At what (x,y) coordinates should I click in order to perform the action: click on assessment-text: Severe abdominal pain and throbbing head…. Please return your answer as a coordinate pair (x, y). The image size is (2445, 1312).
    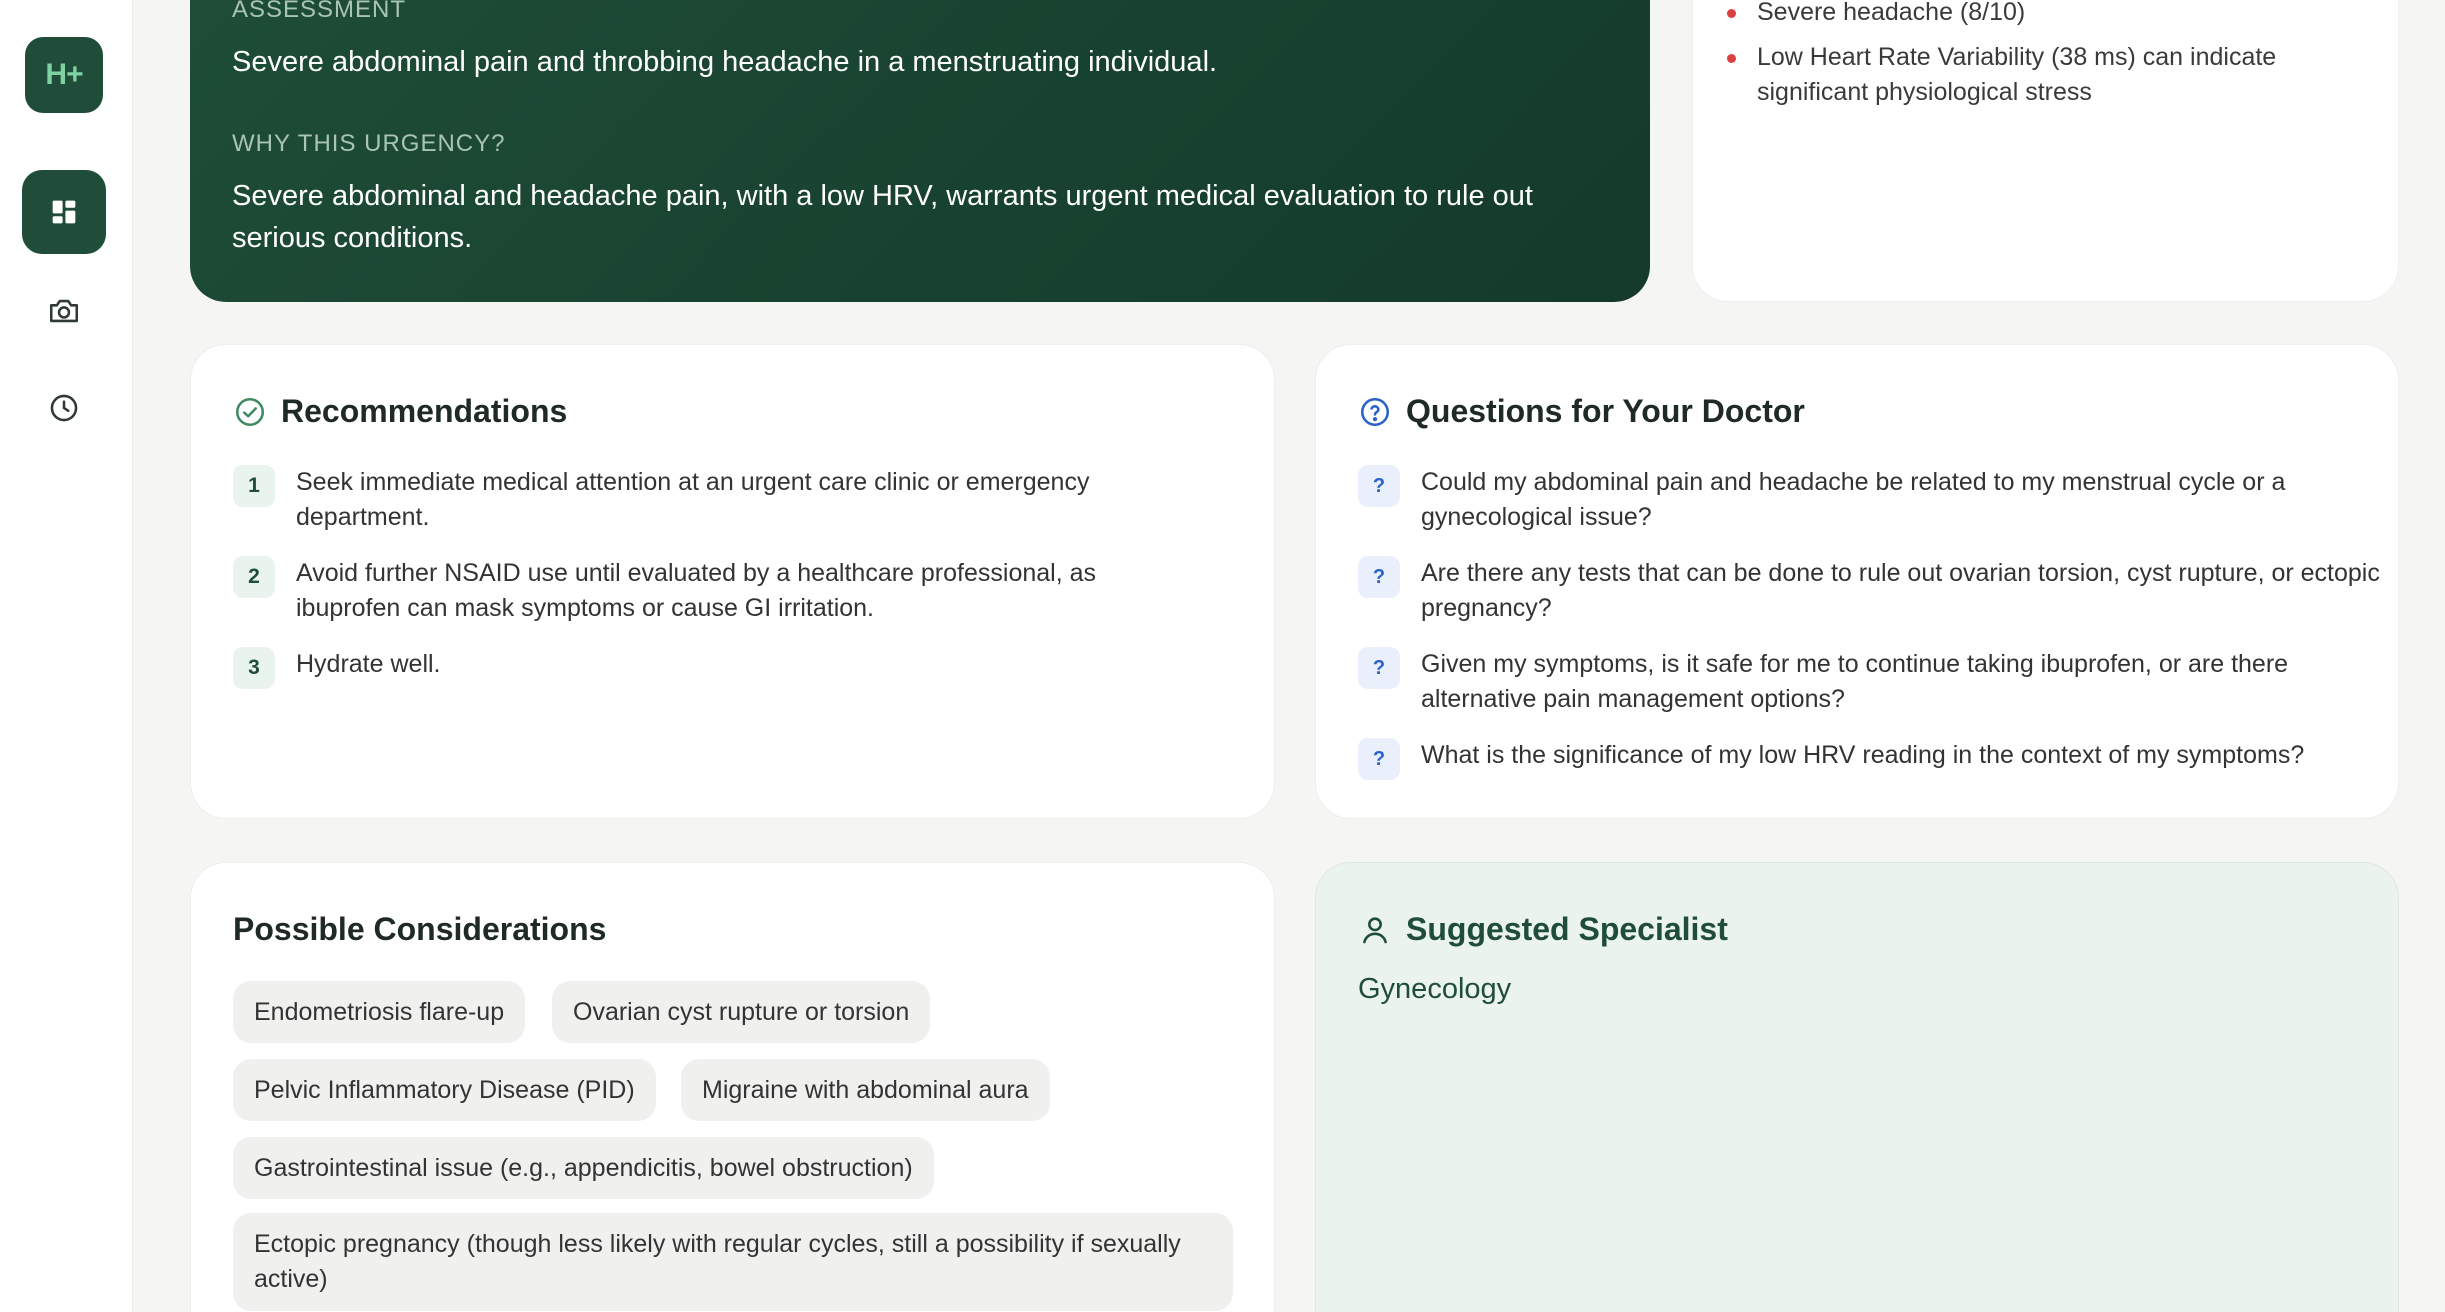
    Looking at the image, I should click on (725, 62).